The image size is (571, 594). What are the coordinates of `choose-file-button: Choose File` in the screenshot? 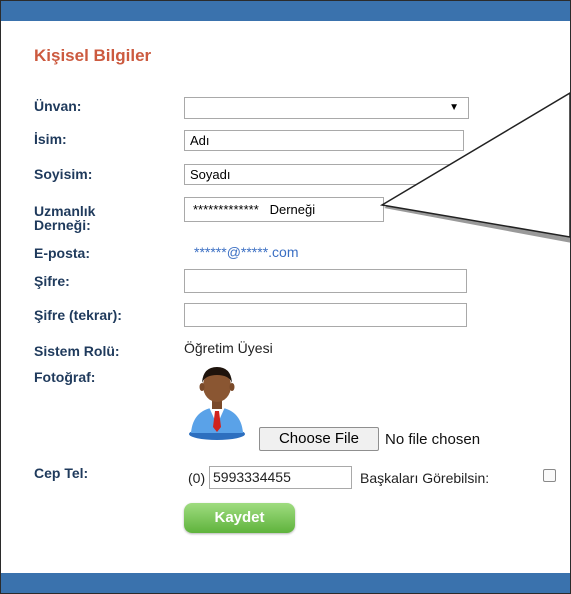 It's located at (319, 439).